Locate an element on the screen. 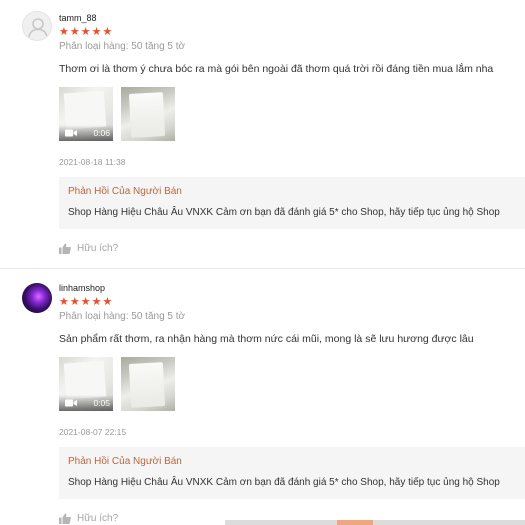  pagination-active-page is located at coordinates (355, 522).